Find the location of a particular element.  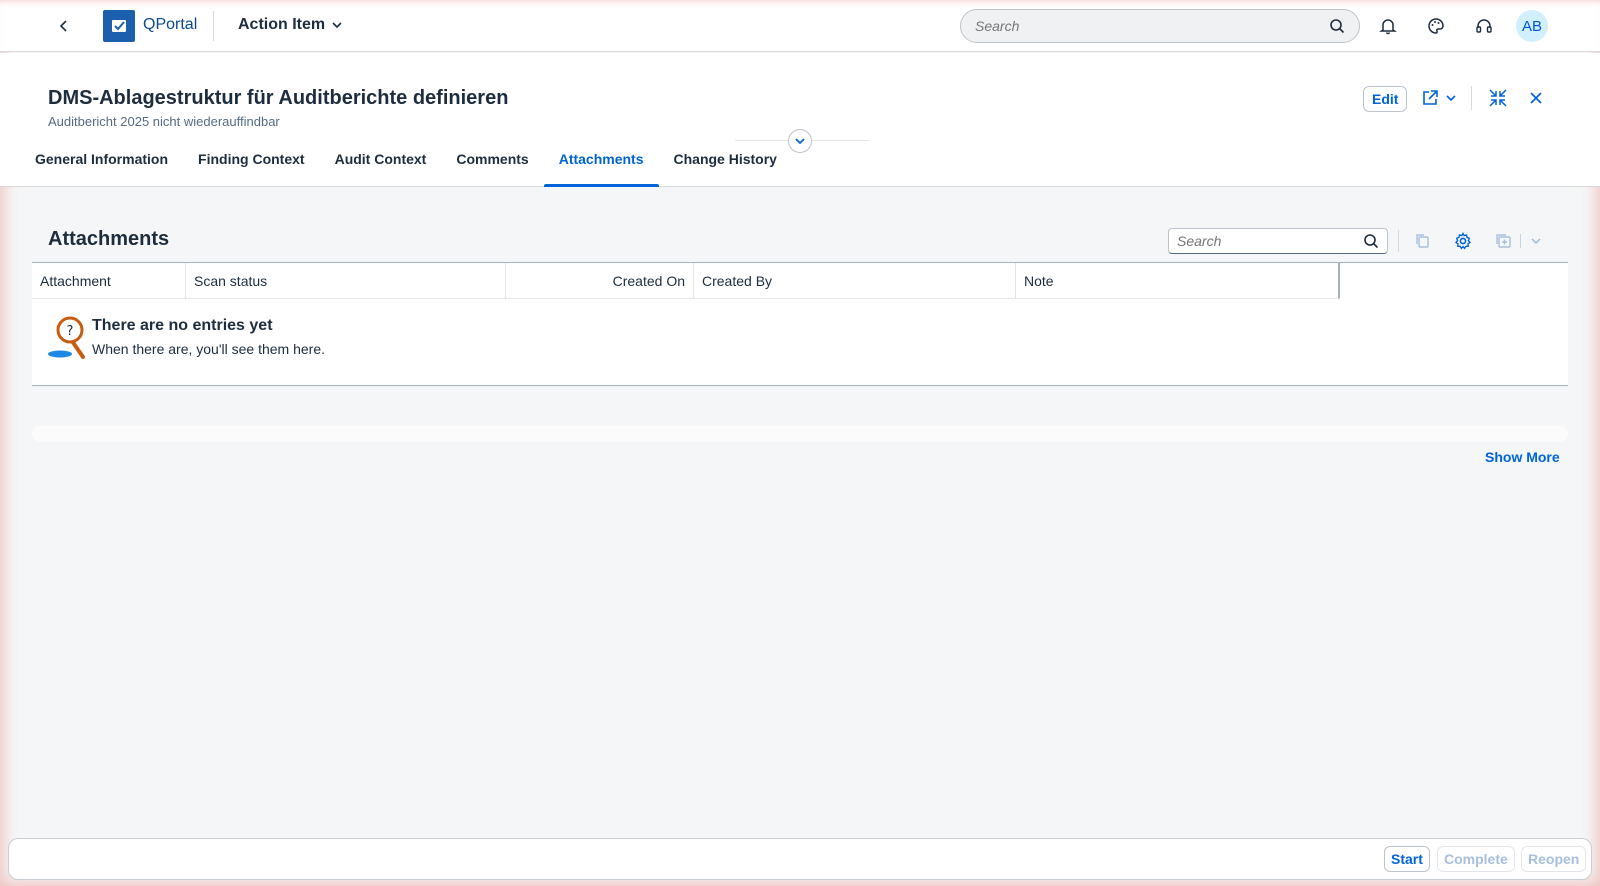

exit-fullscreen-button is located at coordinates (1498, 98).